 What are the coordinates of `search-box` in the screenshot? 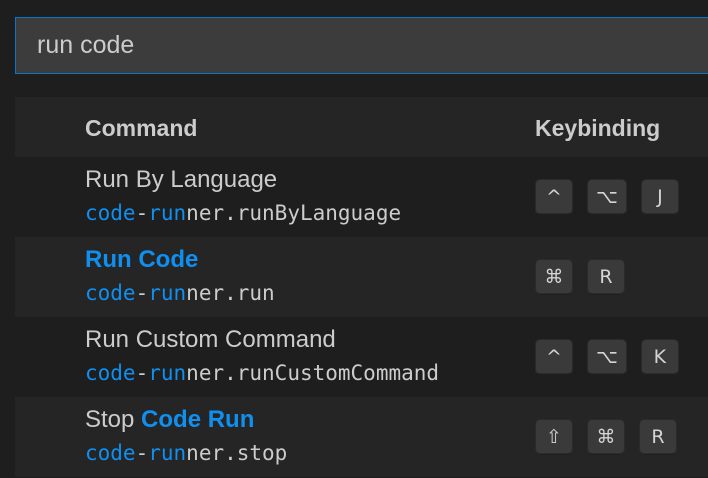 It's located at (361, 45).